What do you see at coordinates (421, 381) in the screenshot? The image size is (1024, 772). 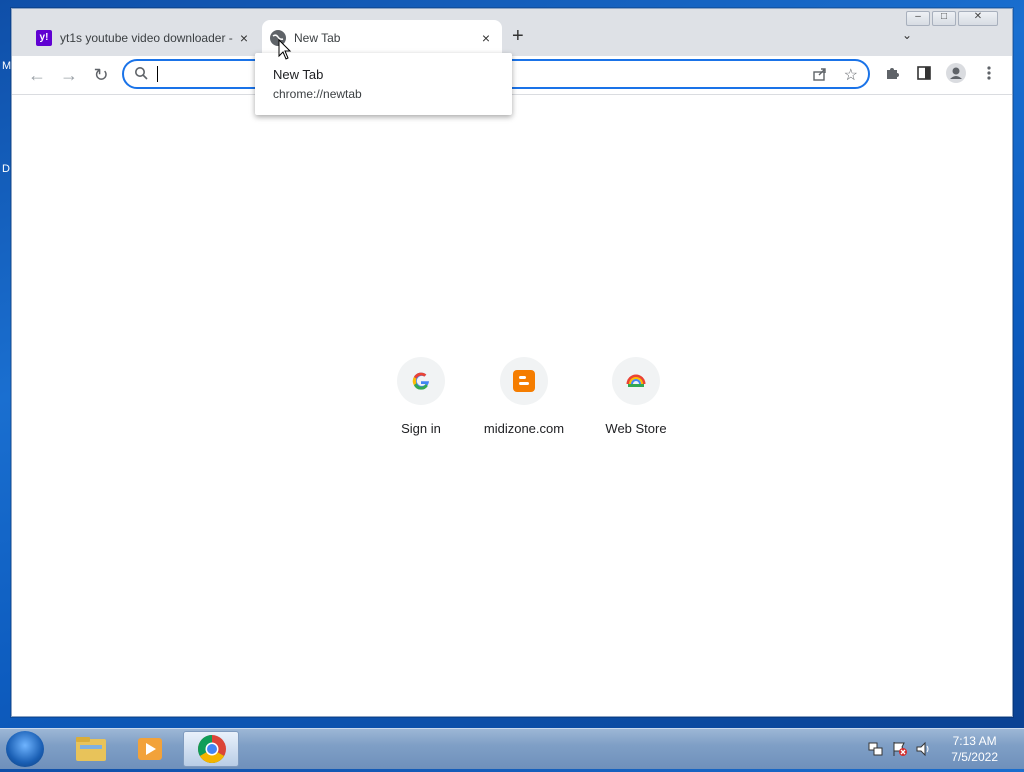 I see `google-icon` at bounding box center [421, 381].